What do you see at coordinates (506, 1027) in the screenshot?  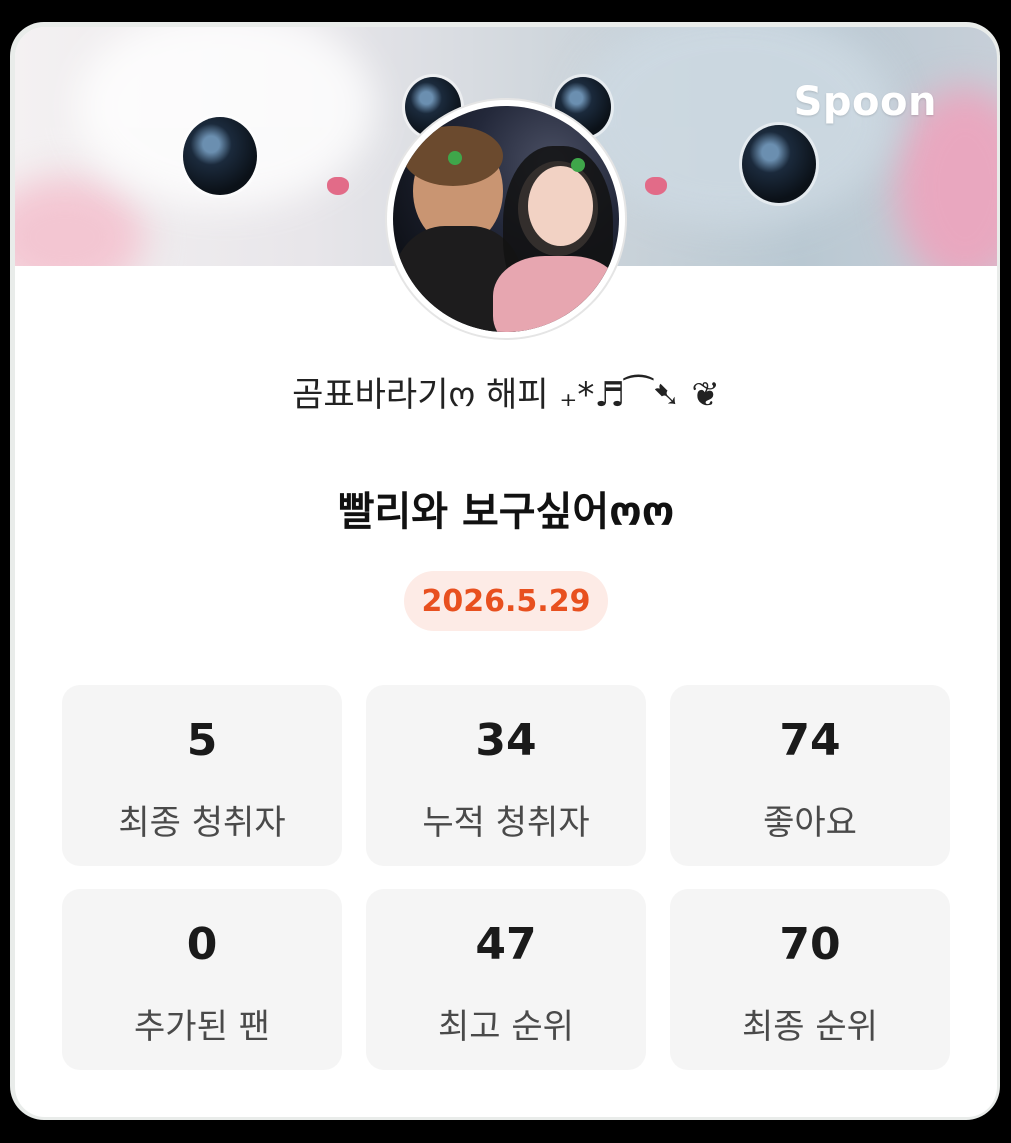 I see `stat-label: 최고 순위` at bounding box center [506, 1027].